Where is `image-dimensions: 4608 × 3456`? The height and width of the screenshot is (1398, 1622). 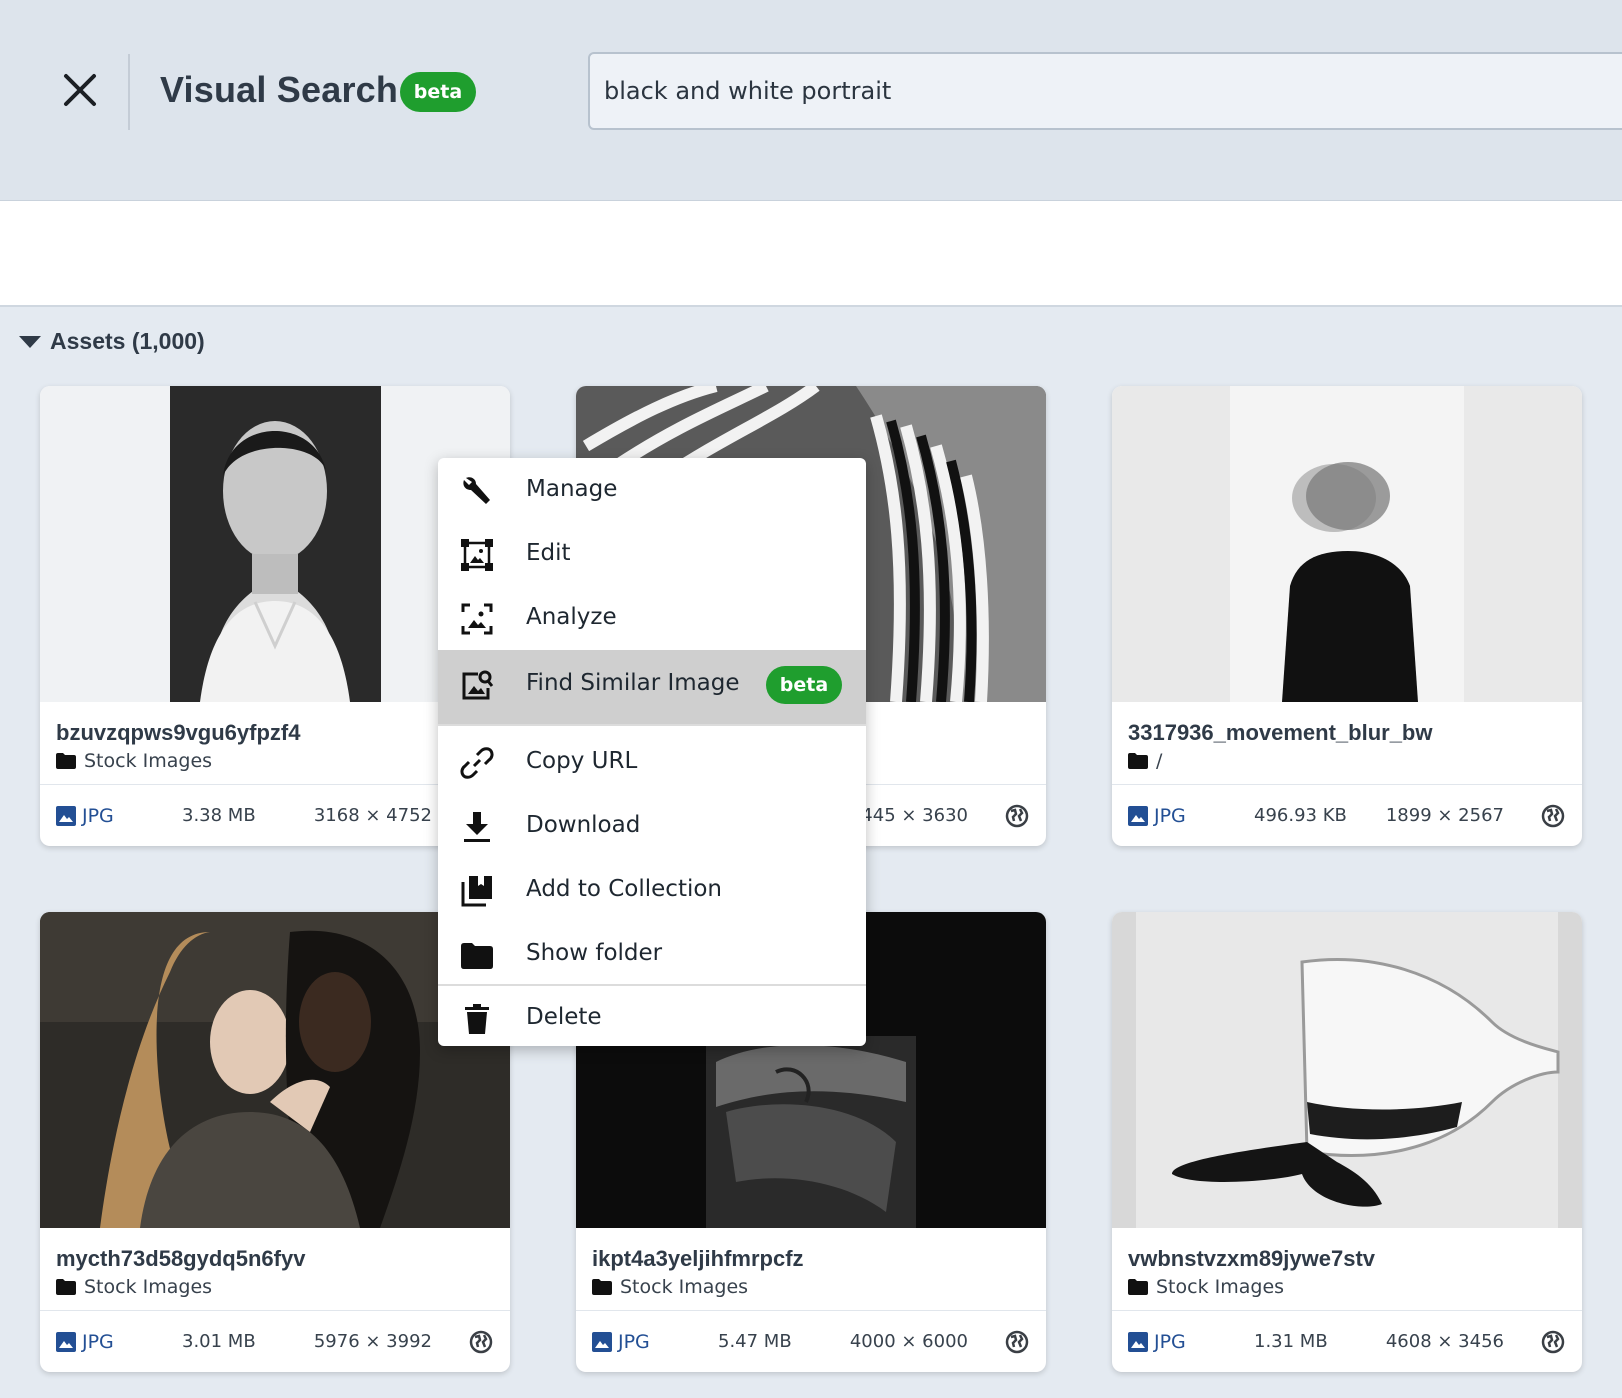
image-dimensions: 4608 × 3456 is located at coordinates (1444, 1341).